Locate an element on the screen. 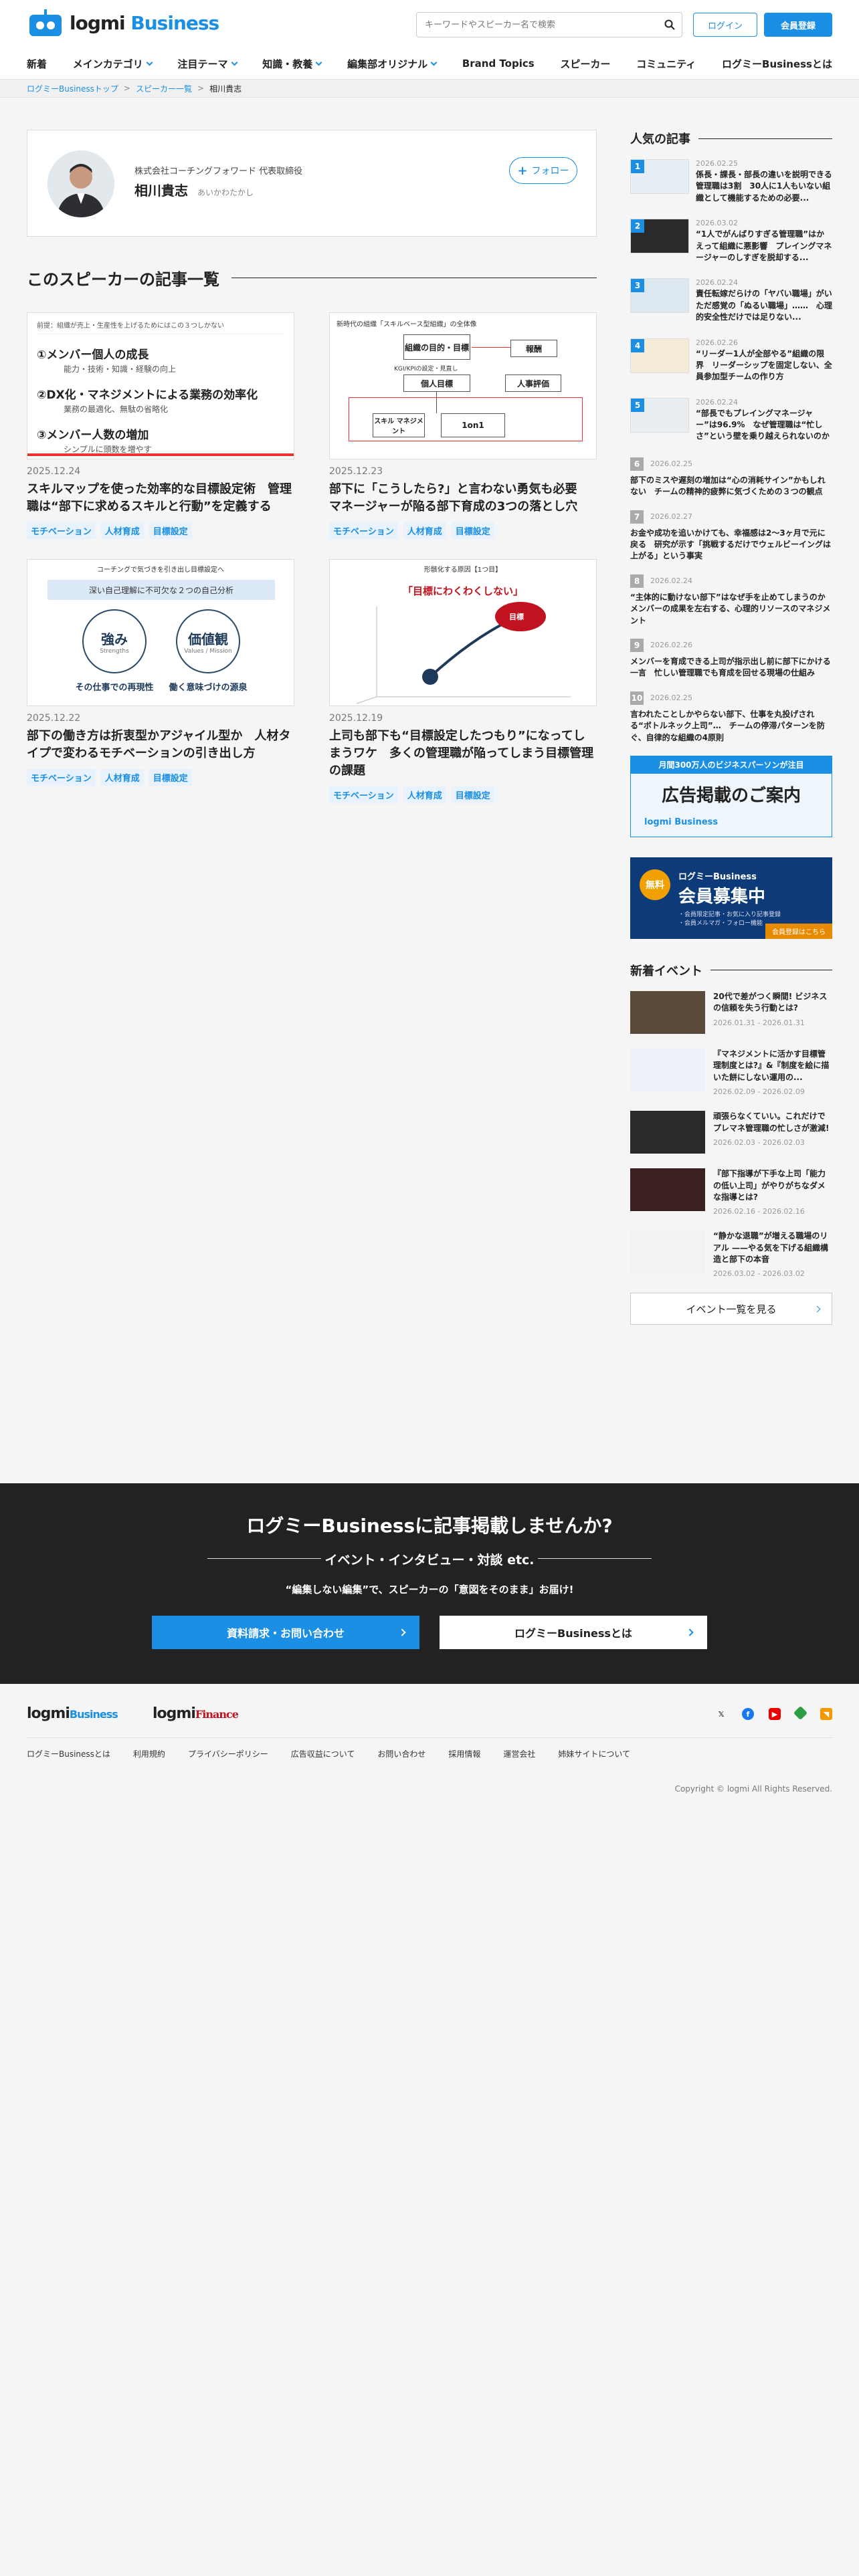 This screenshot has height=2576, width=859. register-button: 会員登録 is located at coordinates (798, 25).